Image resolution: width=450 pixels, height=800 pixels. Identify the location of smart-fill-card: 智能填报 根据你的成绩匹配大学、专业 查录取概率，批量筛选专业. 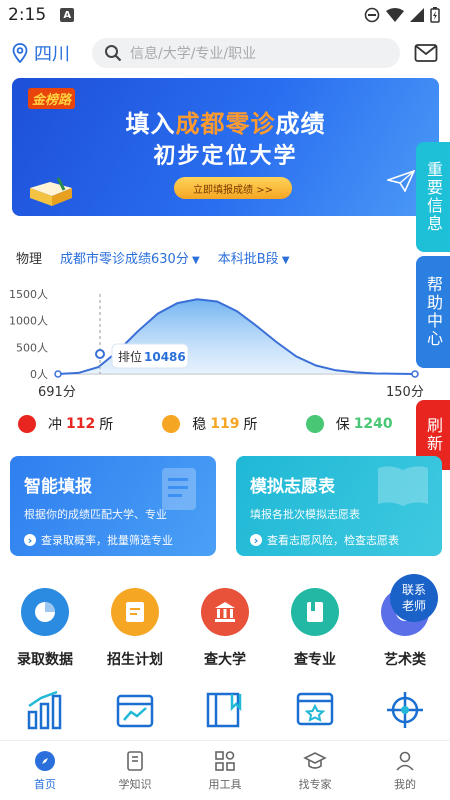
(113, 506).